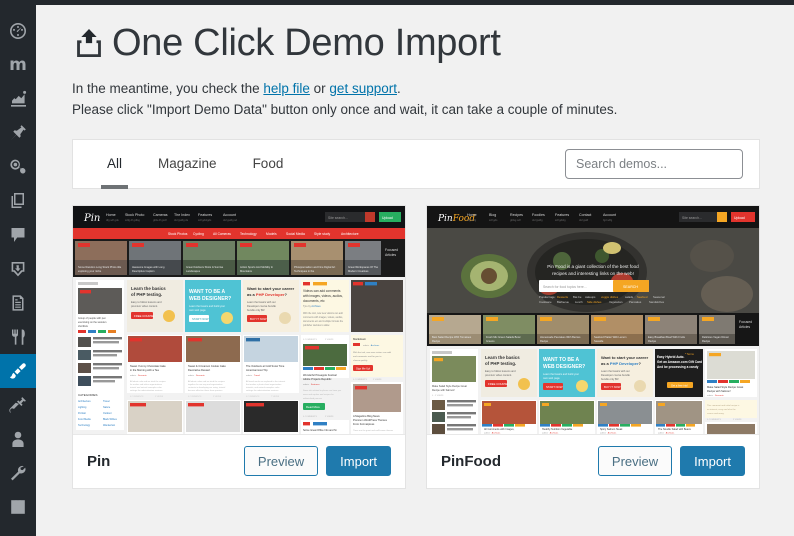 The image size is (794, 536). Describe the element at coordinates (268, 164) in the screenshot. I see `tab-food: Food` at that location.